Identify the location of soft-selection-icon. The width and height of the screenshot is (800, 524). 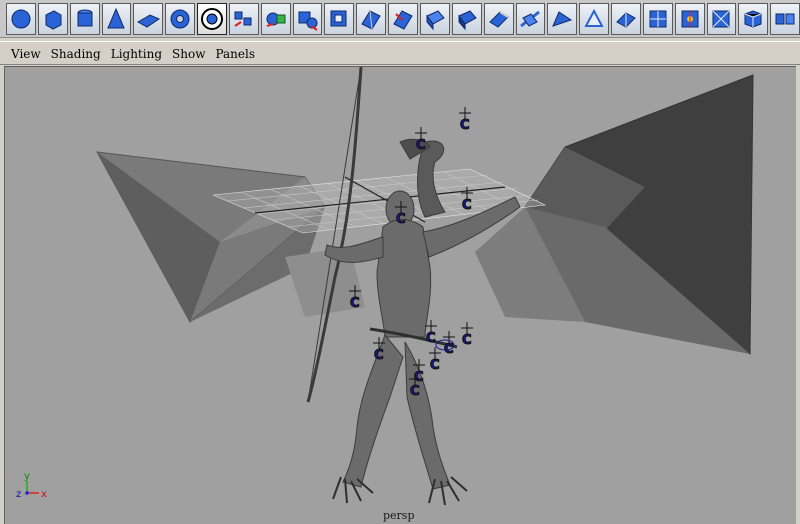
(338, 18).